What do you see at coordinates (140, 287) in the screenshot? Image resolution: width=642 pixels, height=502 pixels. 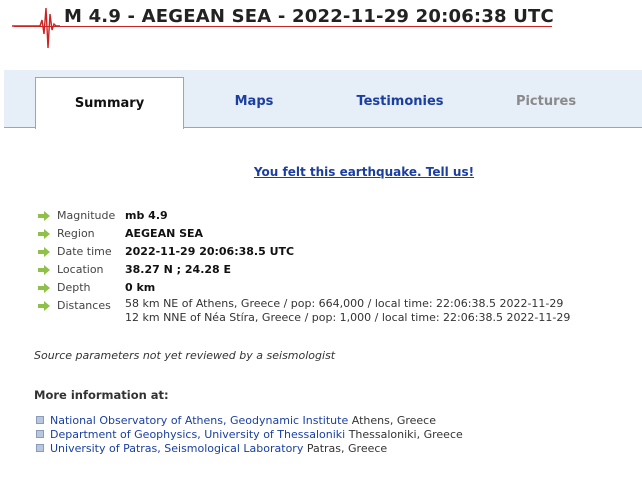 I see `param-value: 0 km` at bounding box center [140, 287].